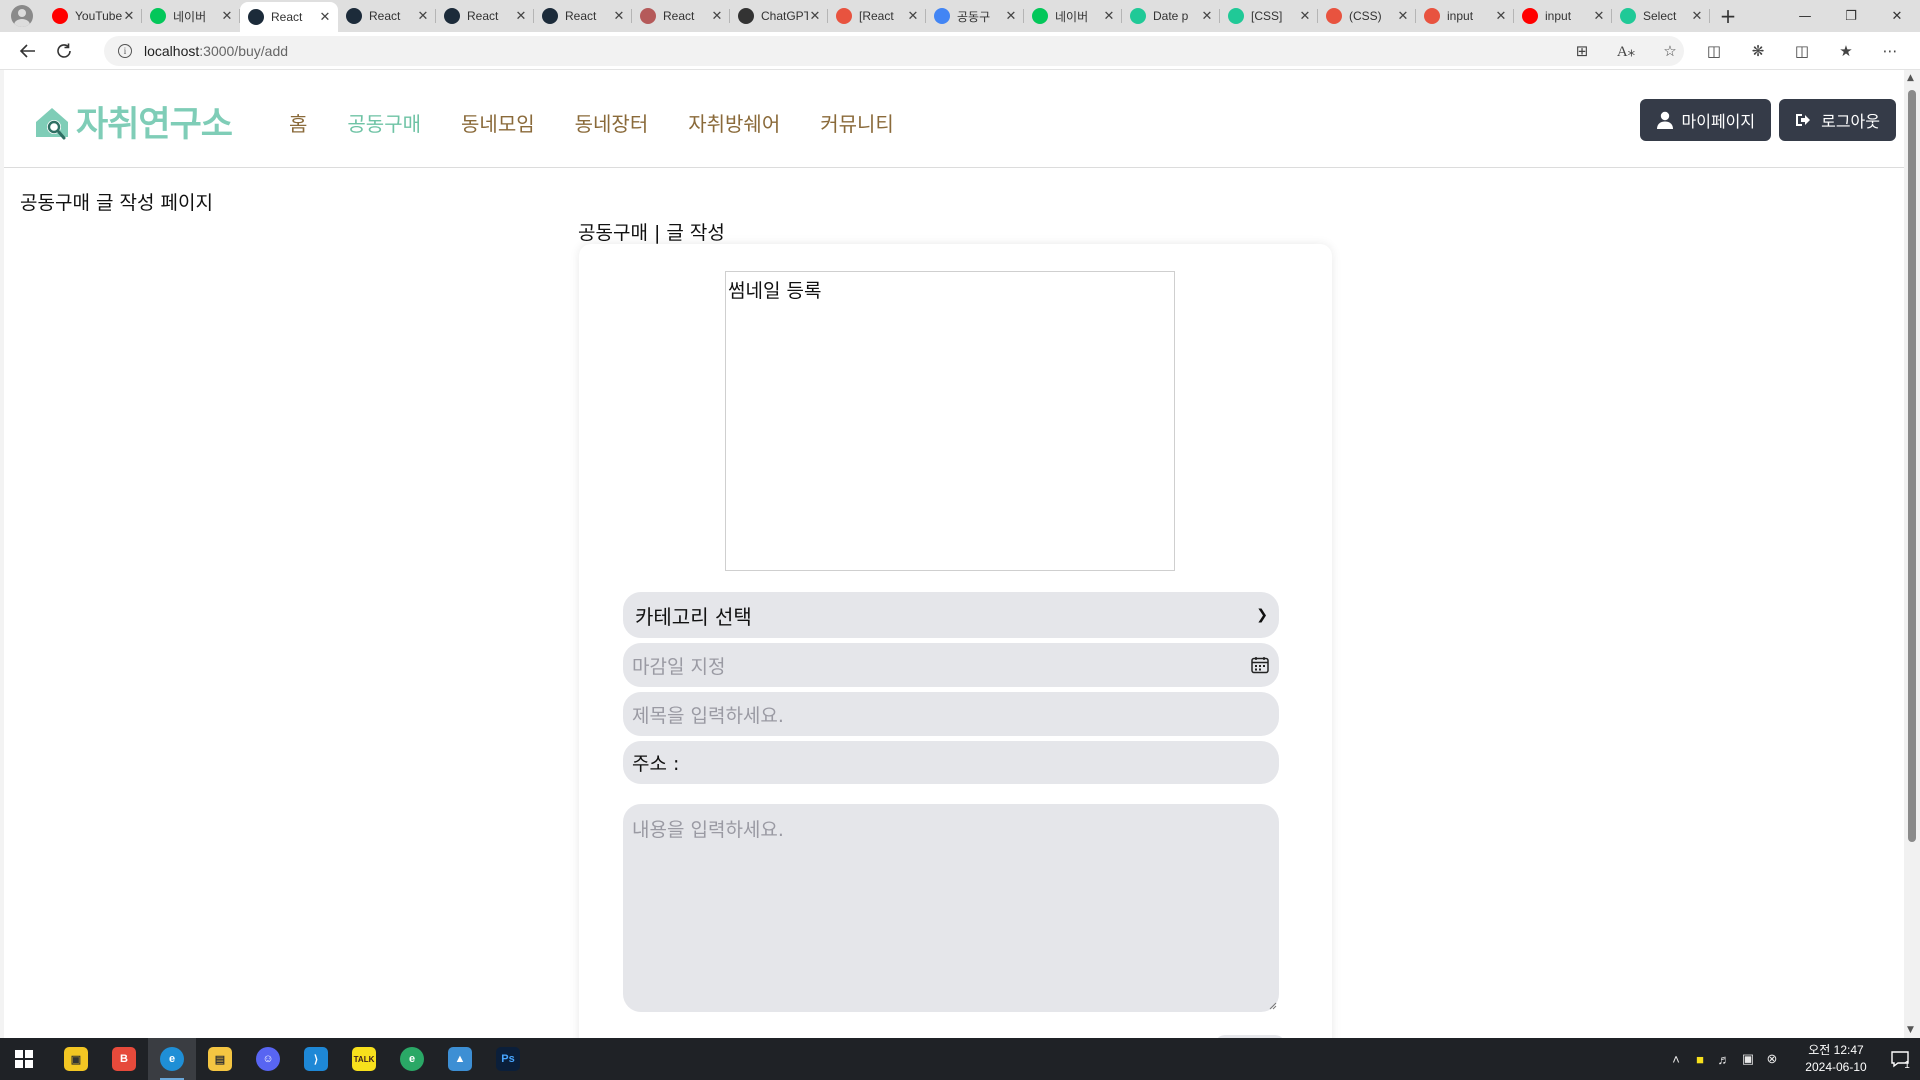 Image resolution: width=1920 pixels, height=1080 pixels. Describe the element at coordinates (1748, 1059) in the screenshot. I see `network-icon: ▣` at that location.